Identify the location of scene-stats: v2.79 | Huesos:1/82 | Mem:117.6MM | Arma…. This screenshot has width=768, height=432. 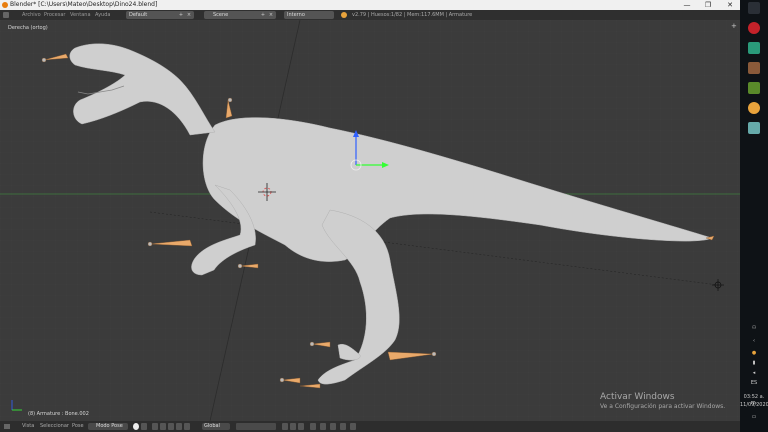
(412, 15).